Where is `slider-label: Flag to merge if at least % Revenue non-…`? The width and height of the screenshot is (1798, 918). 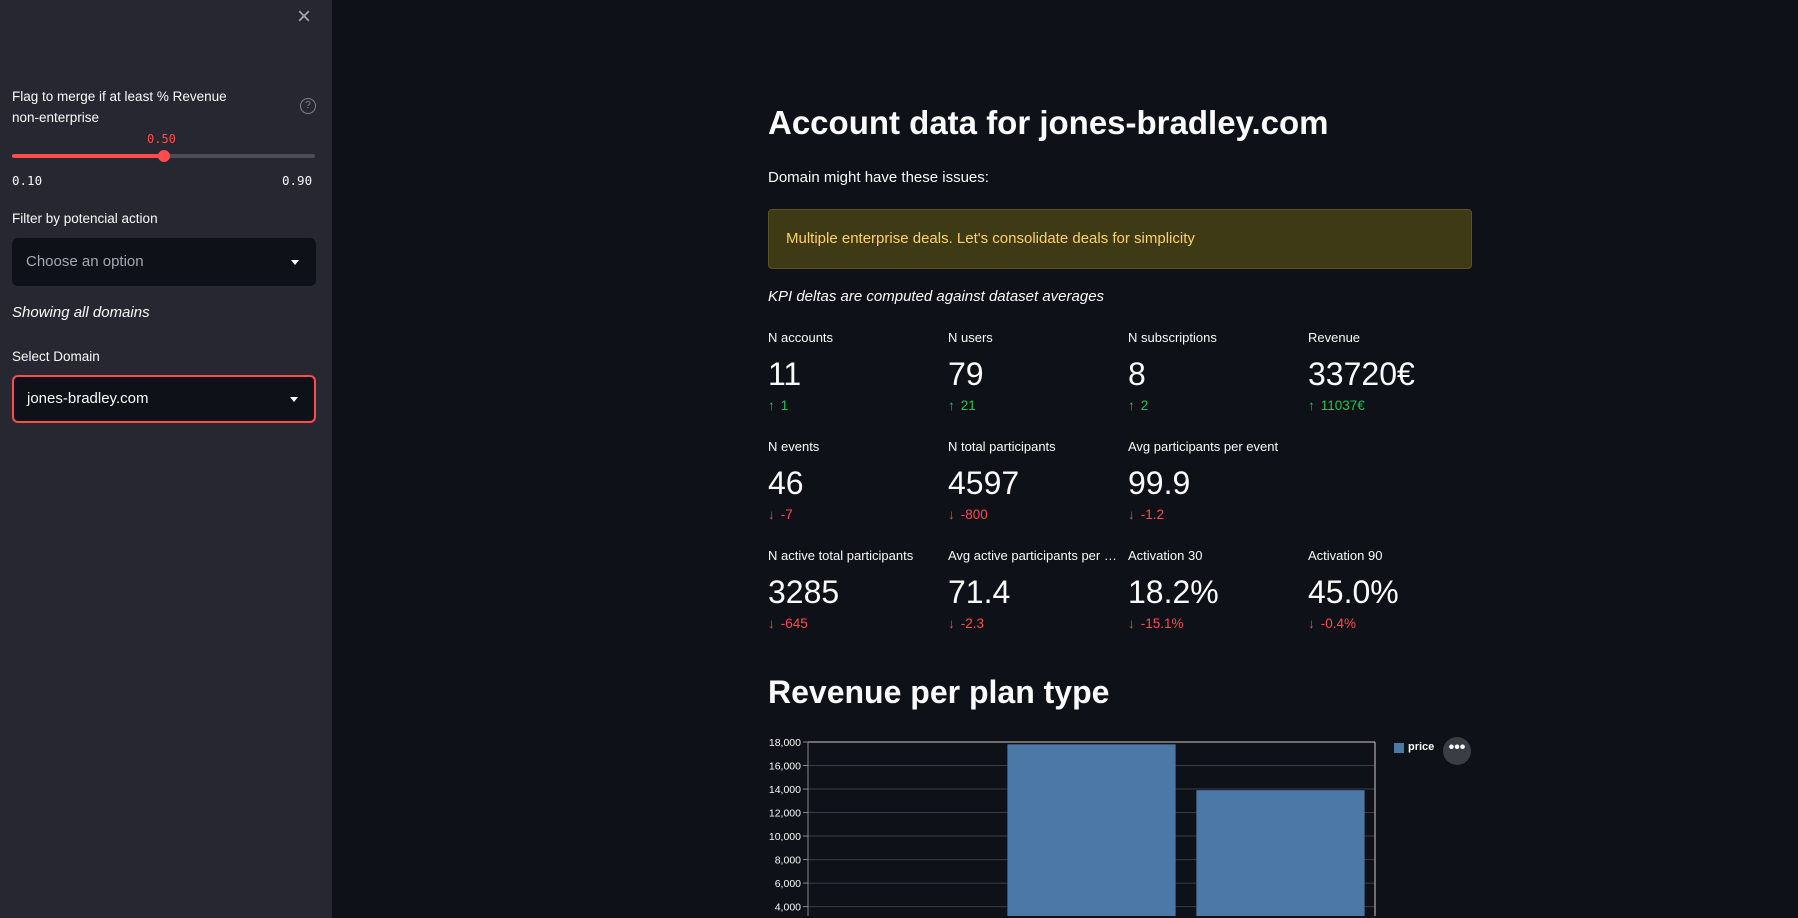
slider-label: Flag to merge if at least % Revenue non-… is located at coordinates (119, 107).